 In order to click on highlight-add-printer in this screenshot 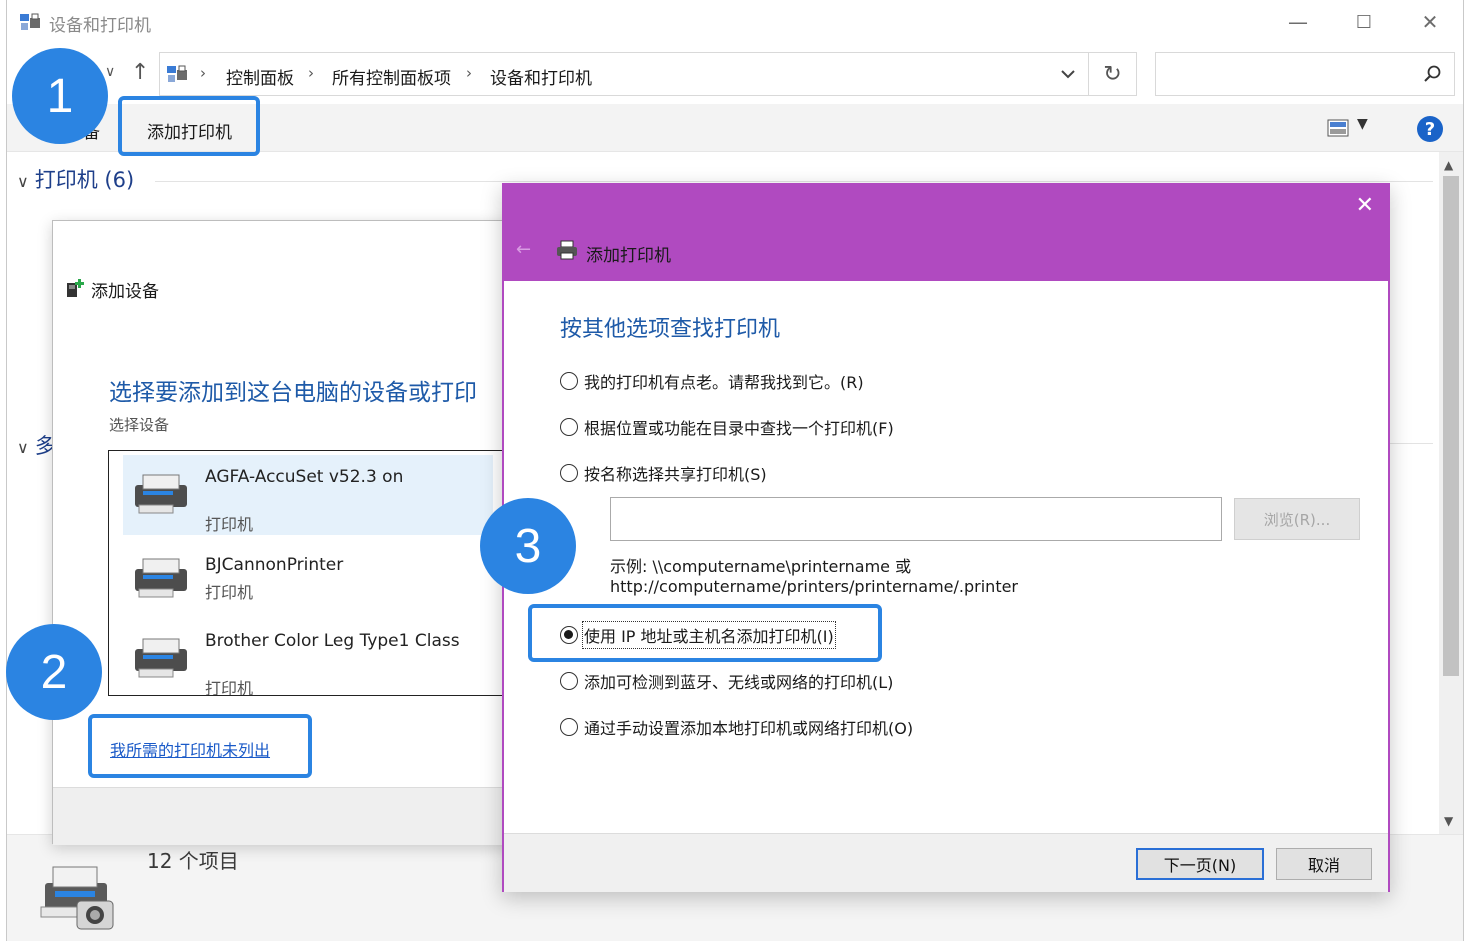, I will do `click(189, 126)`.